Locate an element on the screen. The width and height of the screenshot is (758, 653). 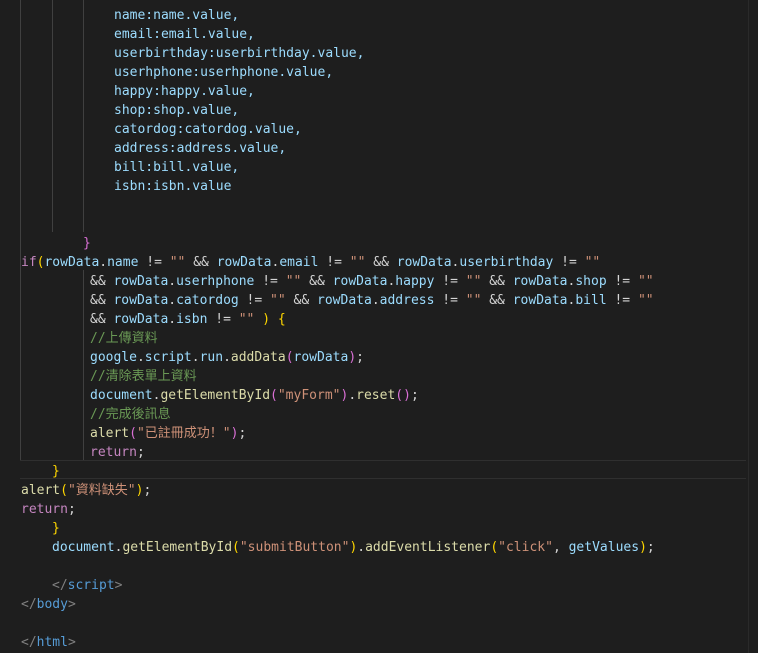
code-token: getValues is located at coordinates (604, 547).